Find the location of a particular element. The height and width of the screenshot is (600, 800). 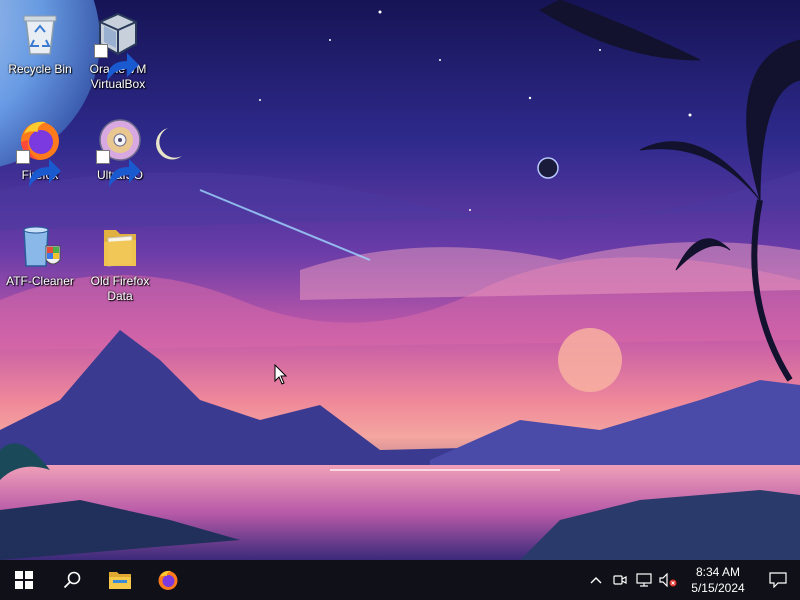

taskbar: 8:34 AM 5/15/2024 is located at coordinates (400, 580).